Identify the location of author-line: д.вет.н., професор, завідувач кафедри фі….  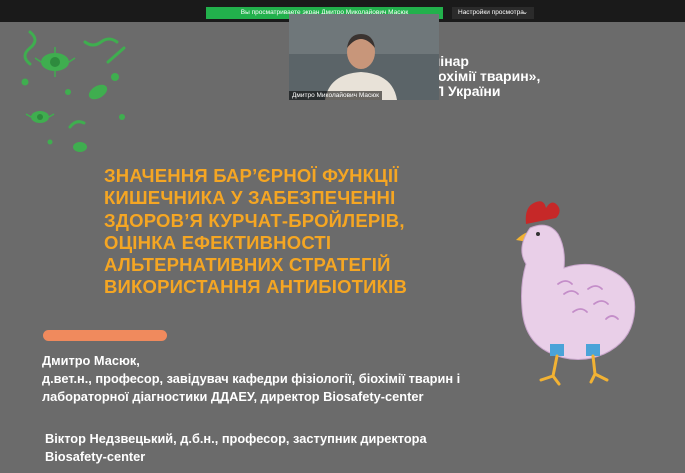
(251, 378).